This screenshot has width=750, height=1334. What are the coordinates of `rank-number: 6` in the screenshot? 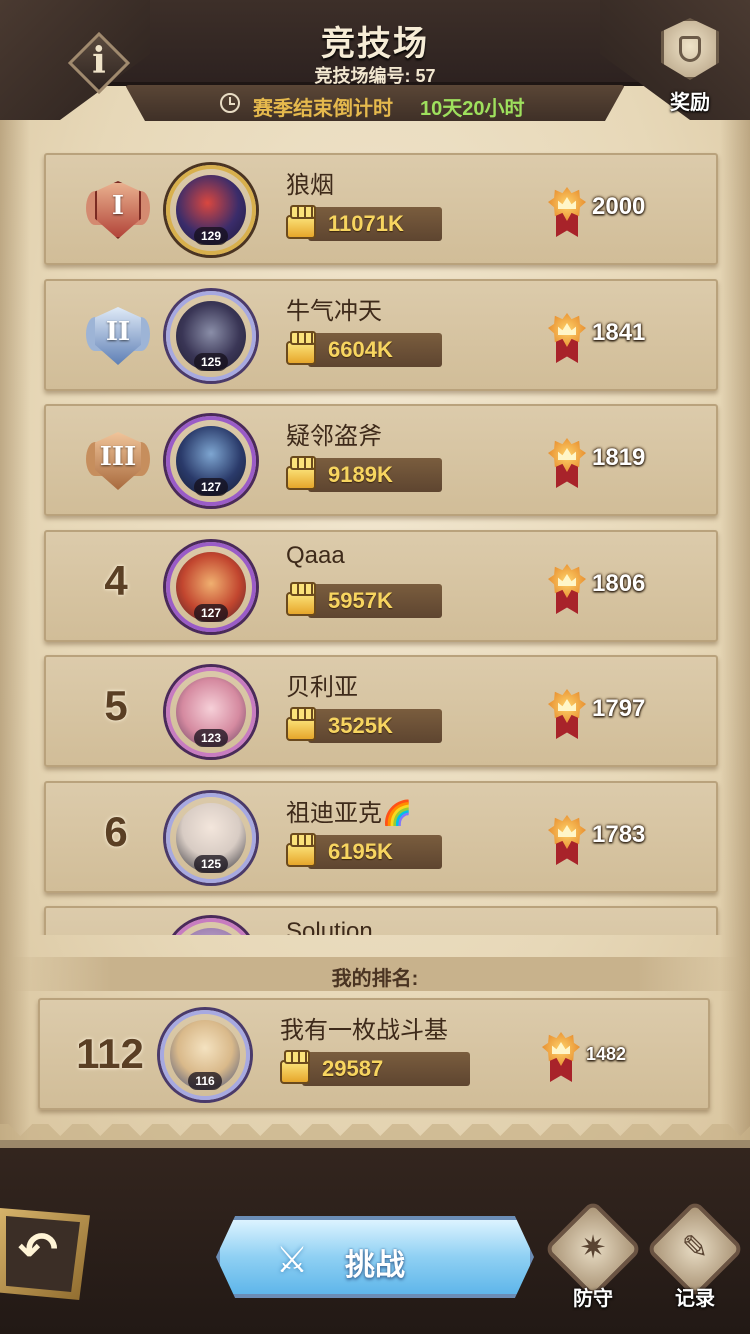 It's located at (116, 831).